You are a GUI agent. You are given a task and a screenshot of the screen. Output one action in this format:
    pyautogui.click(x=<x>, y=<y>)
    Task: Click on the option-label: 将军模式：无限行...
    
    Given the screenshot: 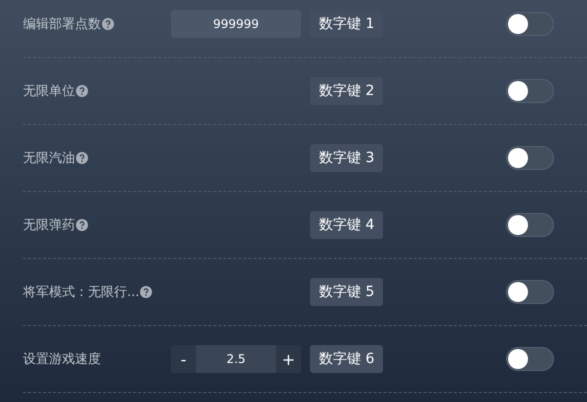 What is the action you would take?
    pyautogui.click(x=81, y=292)
    